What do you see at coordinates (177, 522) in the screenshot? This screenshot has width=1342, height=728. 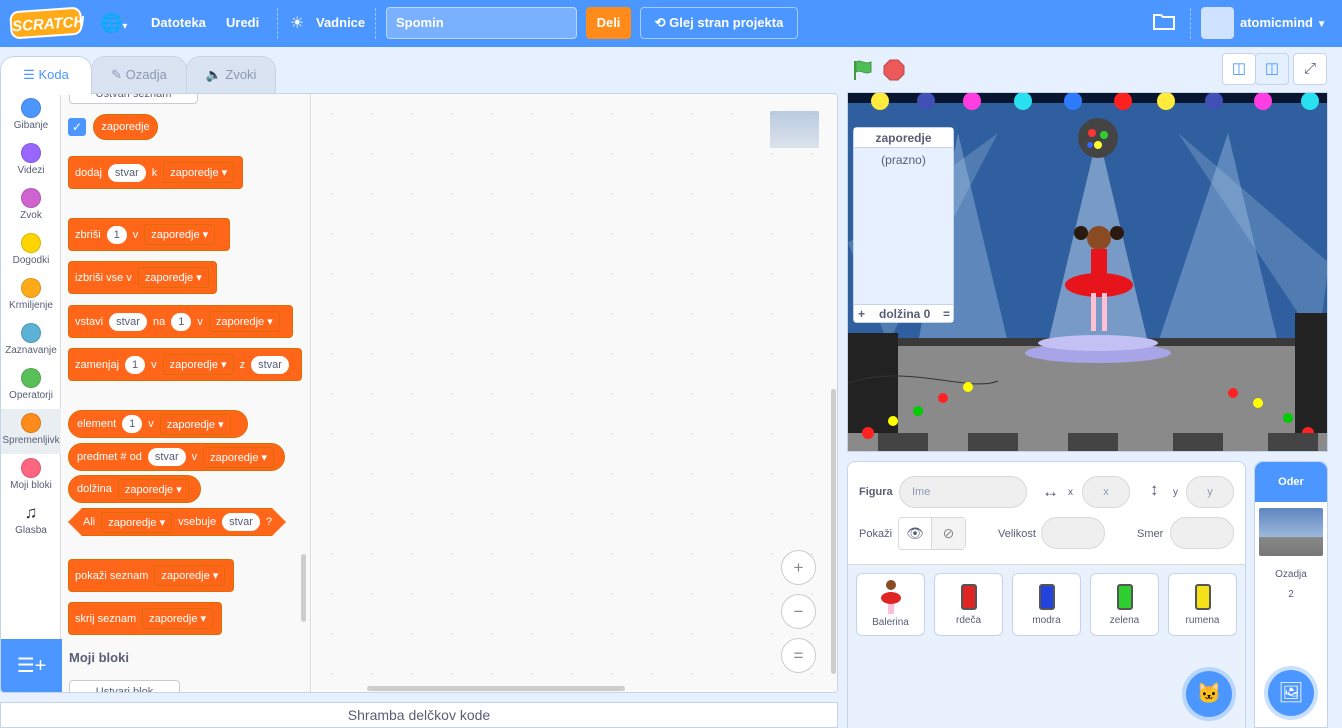 I see `list-contains-boolean: Ali zaporedje vsebuje stvar?` at bounding box center [177, 522].